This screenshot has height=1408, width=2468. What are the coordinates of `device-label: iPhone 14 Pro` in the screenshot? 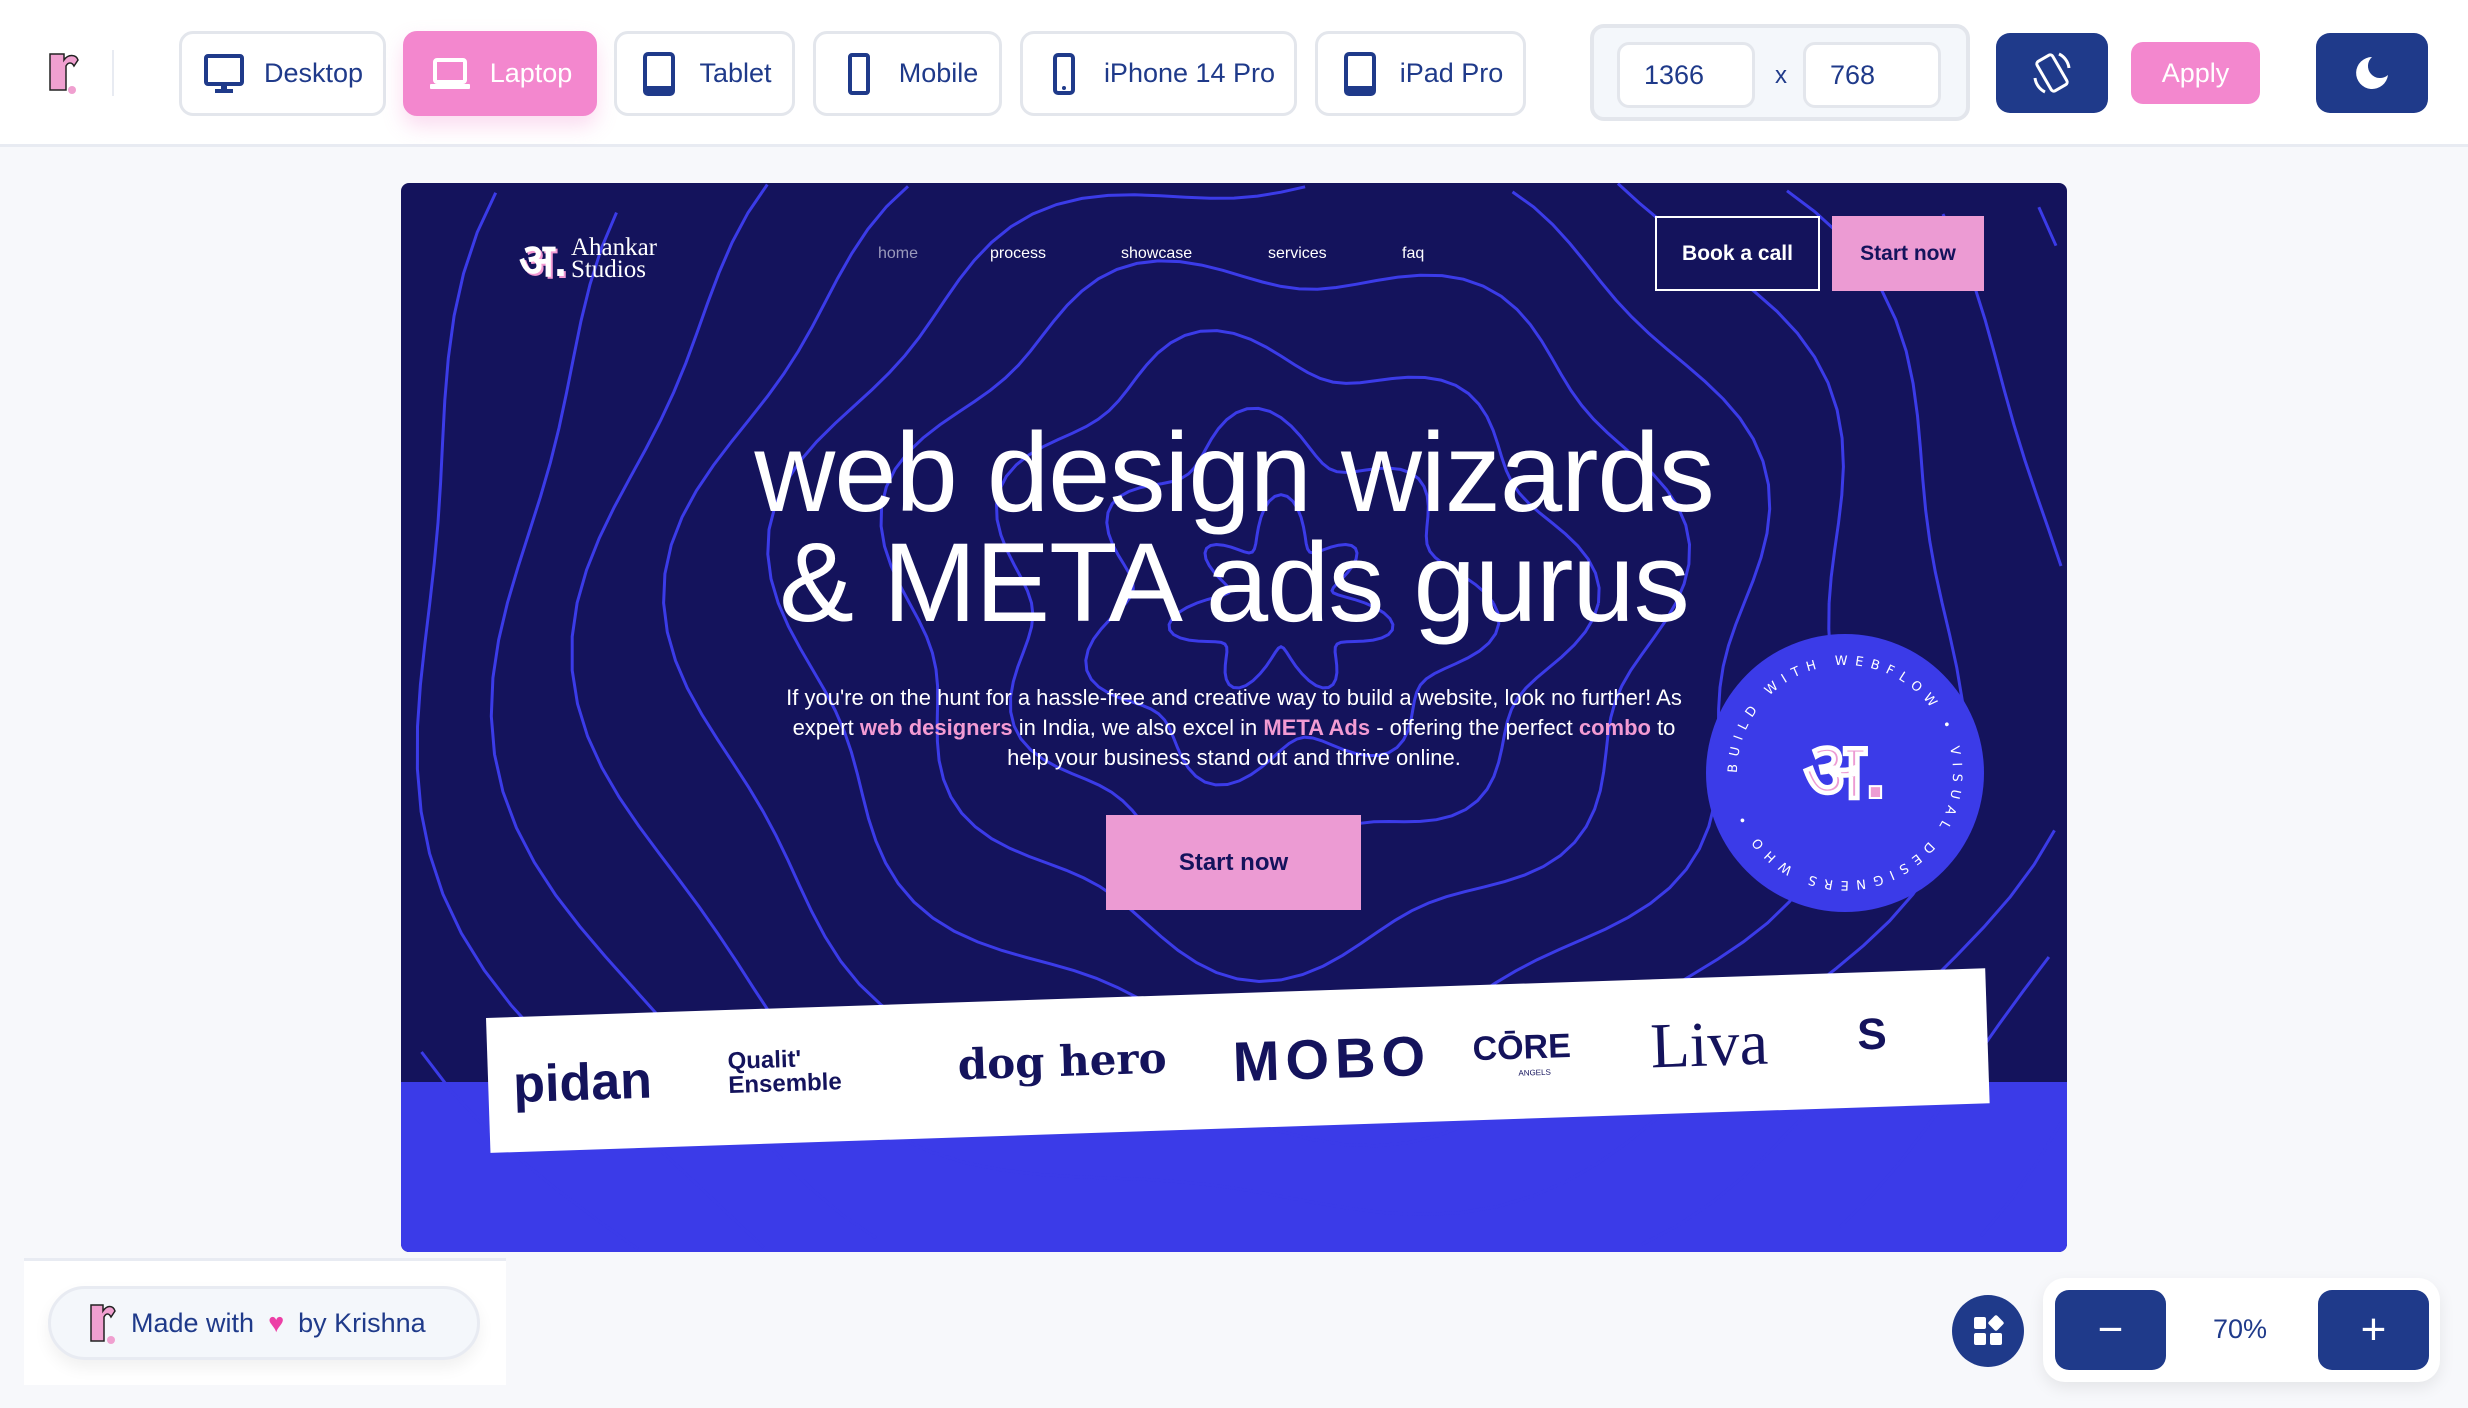 It's located at (1189, 73).